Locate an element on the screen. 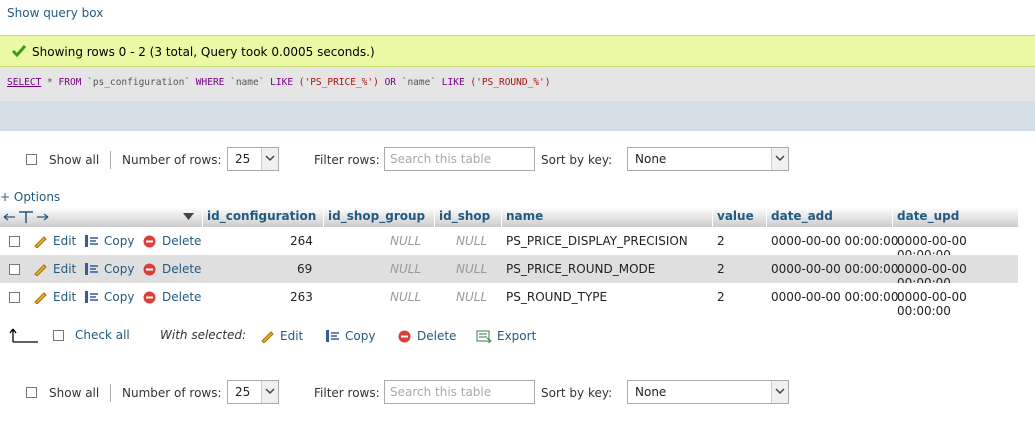 This screenshot has height=424, width=1035. check-all-checkbox is located at coordinates (58, 335).